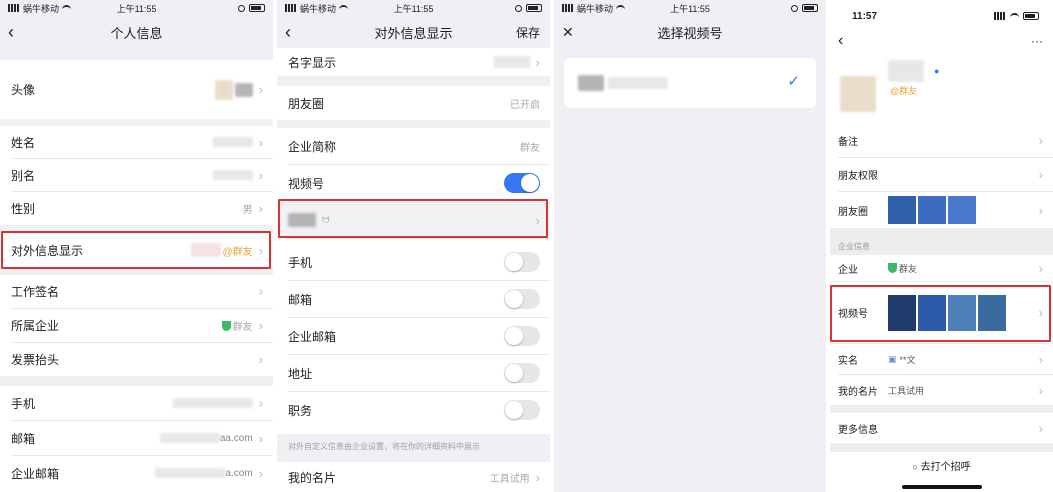 The image size is (1053, 492). I want to click on row-address: 地址, so click(413, 373).